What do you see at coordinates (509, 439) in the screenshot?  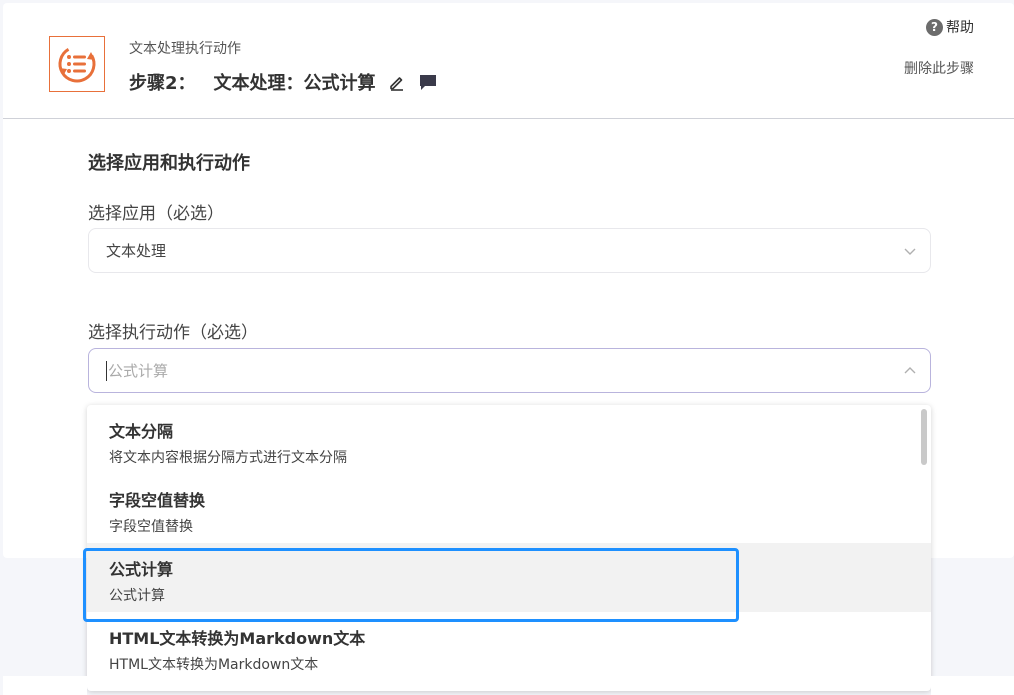 I see `dropdown-option-text-split: 文本分隔 将文本内容根据分隔方式进行文本分隔` at bounding box center [509, 439].